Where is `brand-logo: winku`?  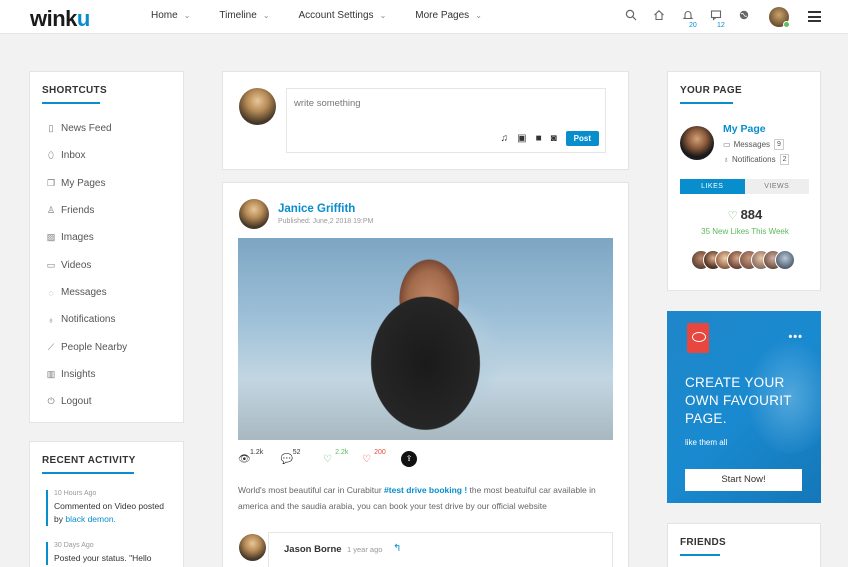
brand-logo: winku is located at coordinates (60, 19).